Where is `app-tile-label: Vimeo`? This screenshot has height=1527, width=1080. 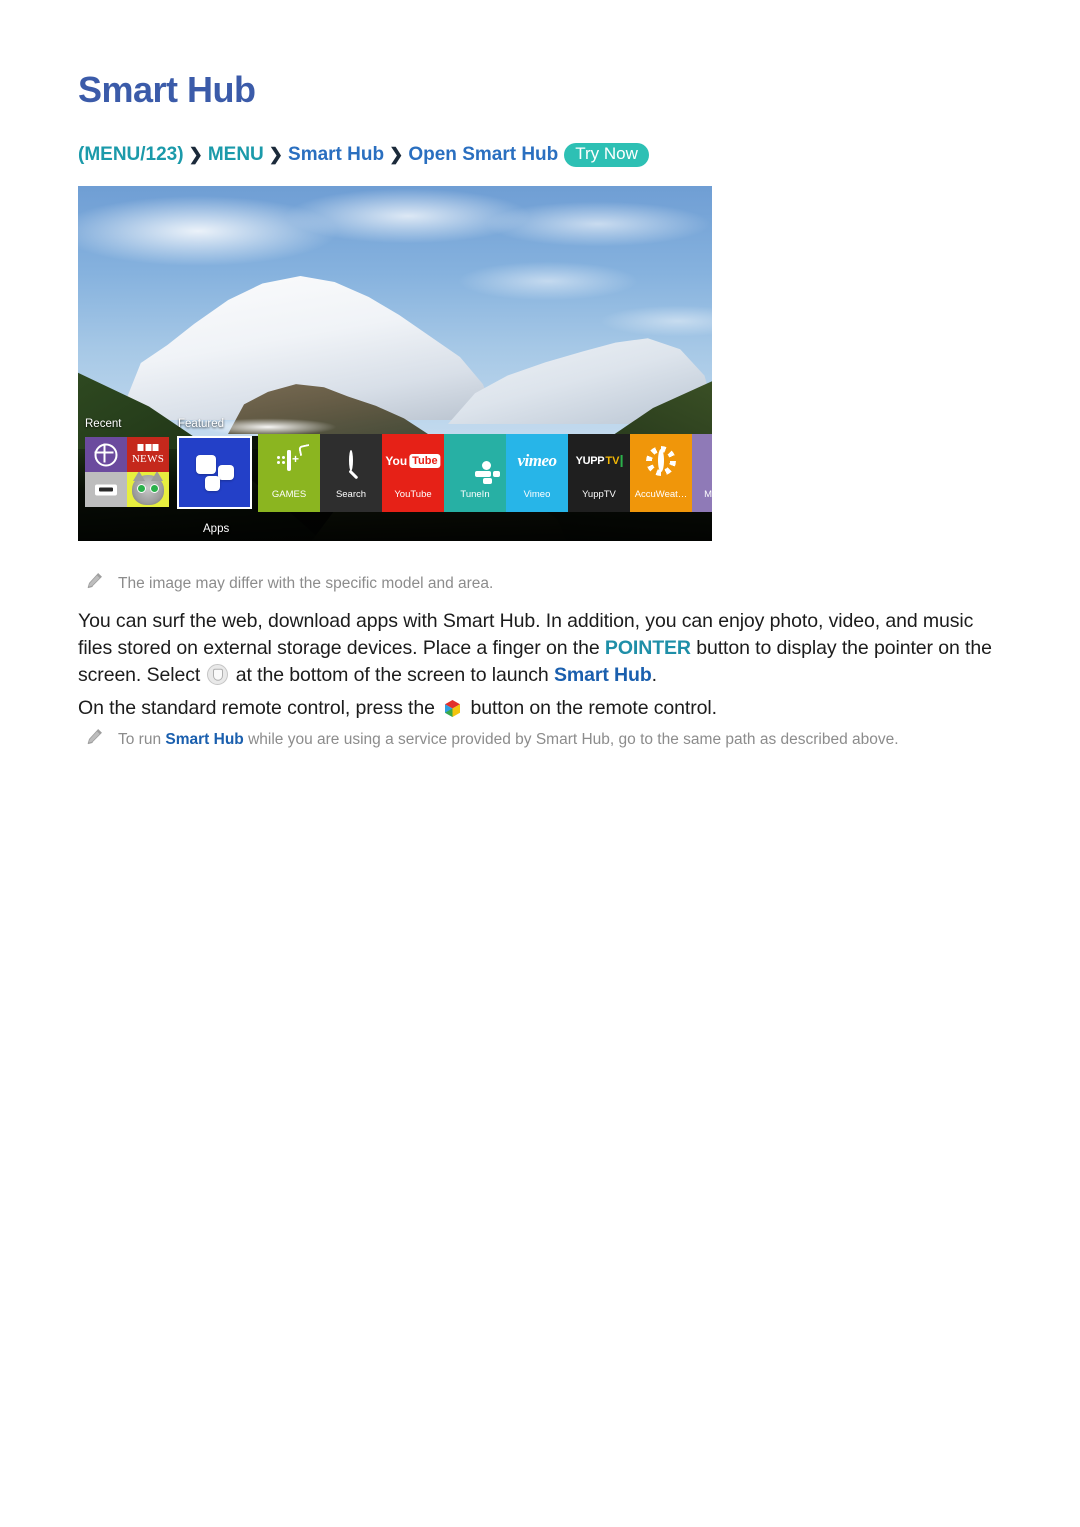 app-tile-label: Vimeo is located at coordinates (537, 494).